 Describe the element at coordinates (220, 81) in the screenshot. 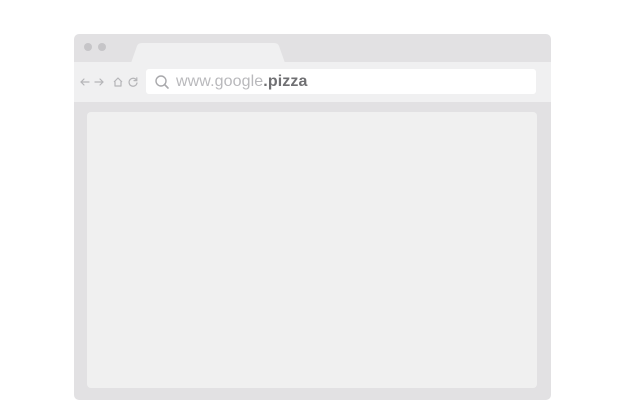

I see `url-domain: www.google` at that location.